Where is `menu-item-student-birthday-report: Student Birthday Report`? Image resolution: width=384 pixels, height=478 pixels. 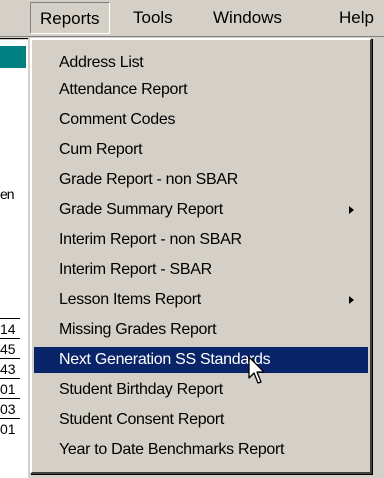 menu-item-student-birthday-report: Student Birthday Report is located at coordinates (201, 390).